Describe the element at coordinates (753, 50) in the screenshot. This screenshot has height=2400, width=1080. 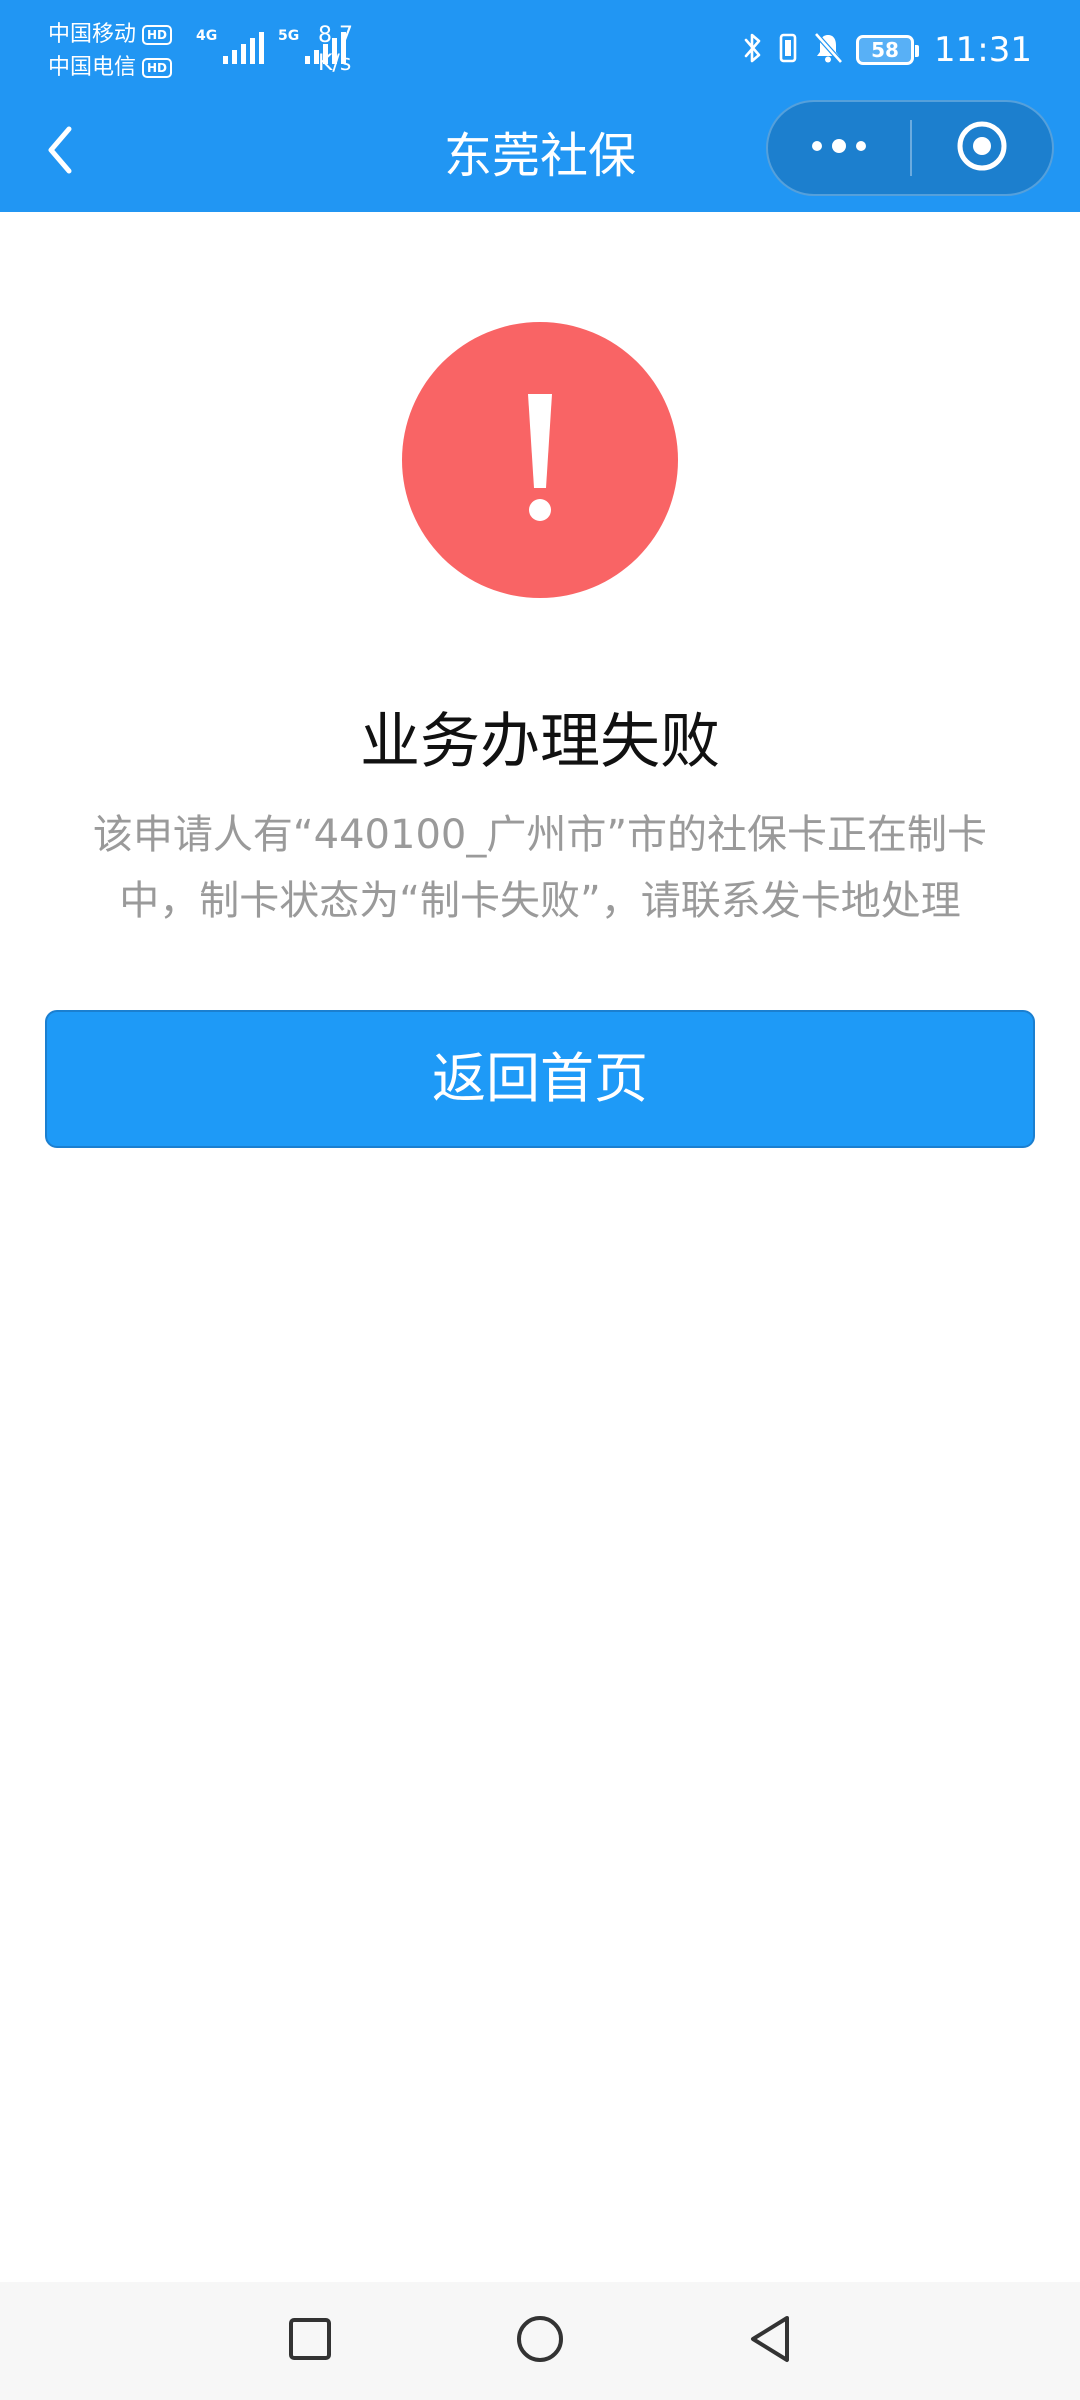
I see `bluetooth-icon` at that location.